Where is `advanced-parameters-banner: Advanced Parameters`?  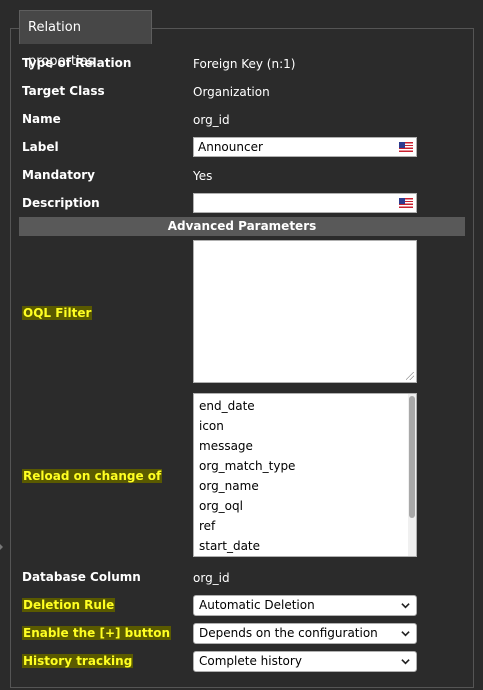 advanced-parameters-banner: Advanced Parameters is located at coordinates (242, 226).